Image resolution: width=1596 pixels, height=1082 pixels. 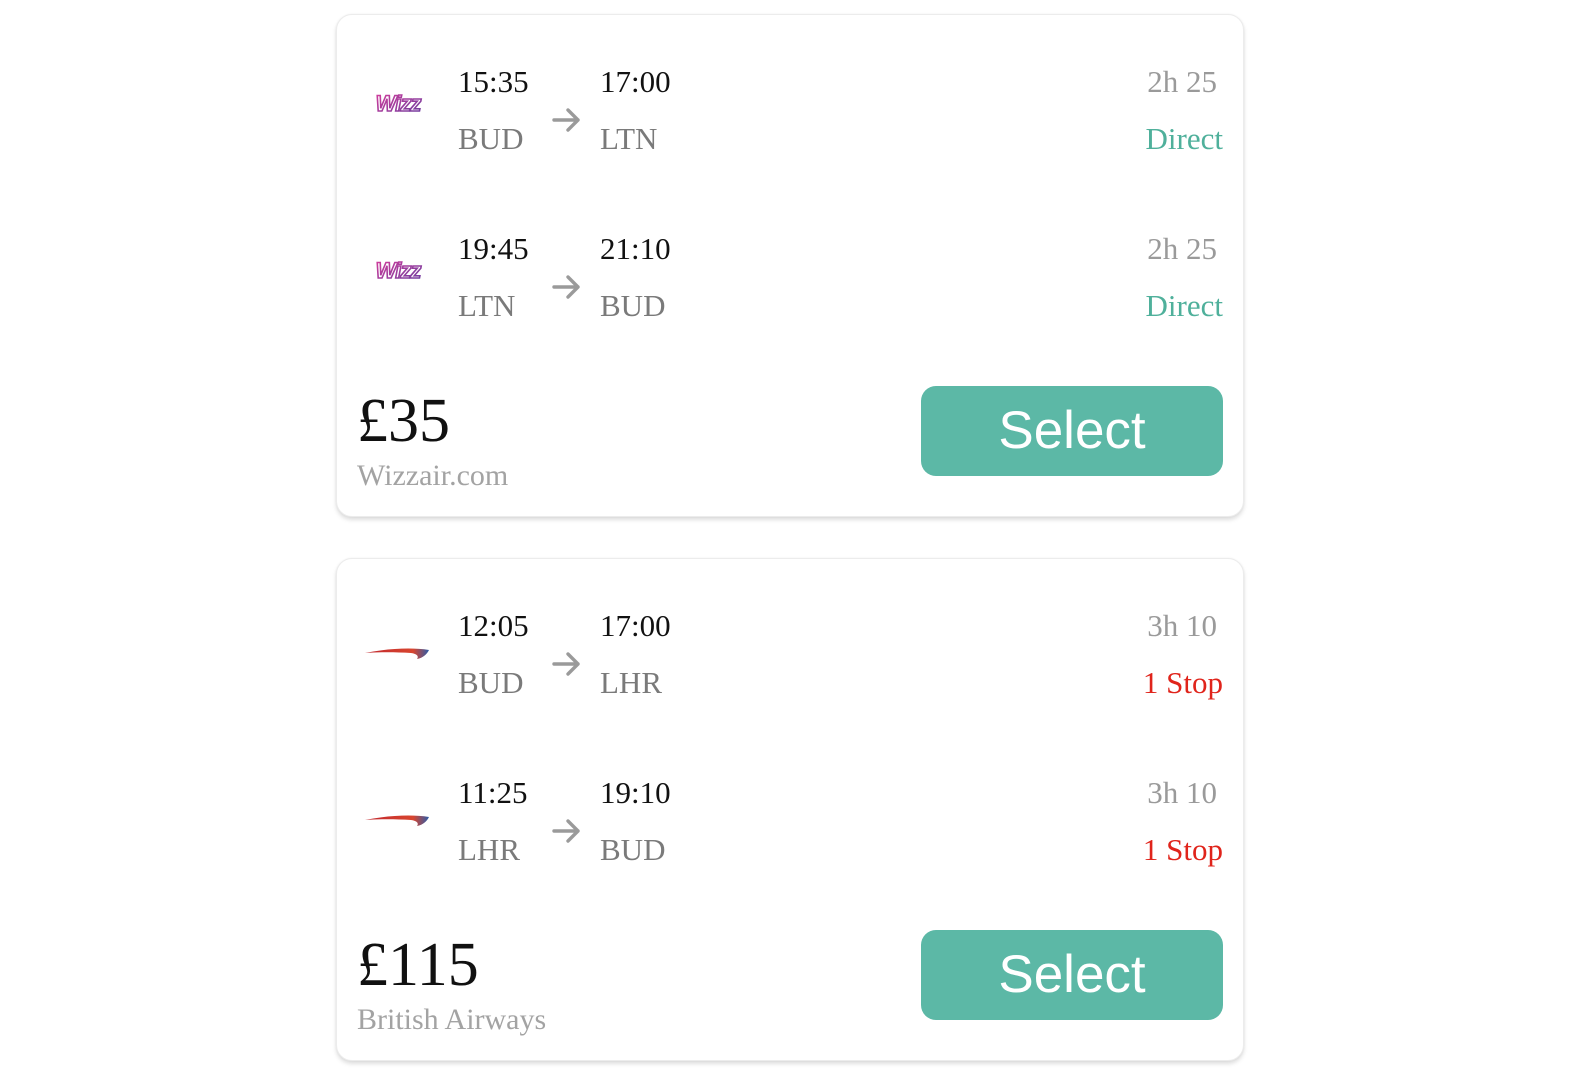 What do you see at coordinates (790, 99) in the screenshot?
I see `flight-leg-outbound: Wizz 15:35 BUD 17:00 LTN 2h 25 Direct` at bounding box center [790, 99].